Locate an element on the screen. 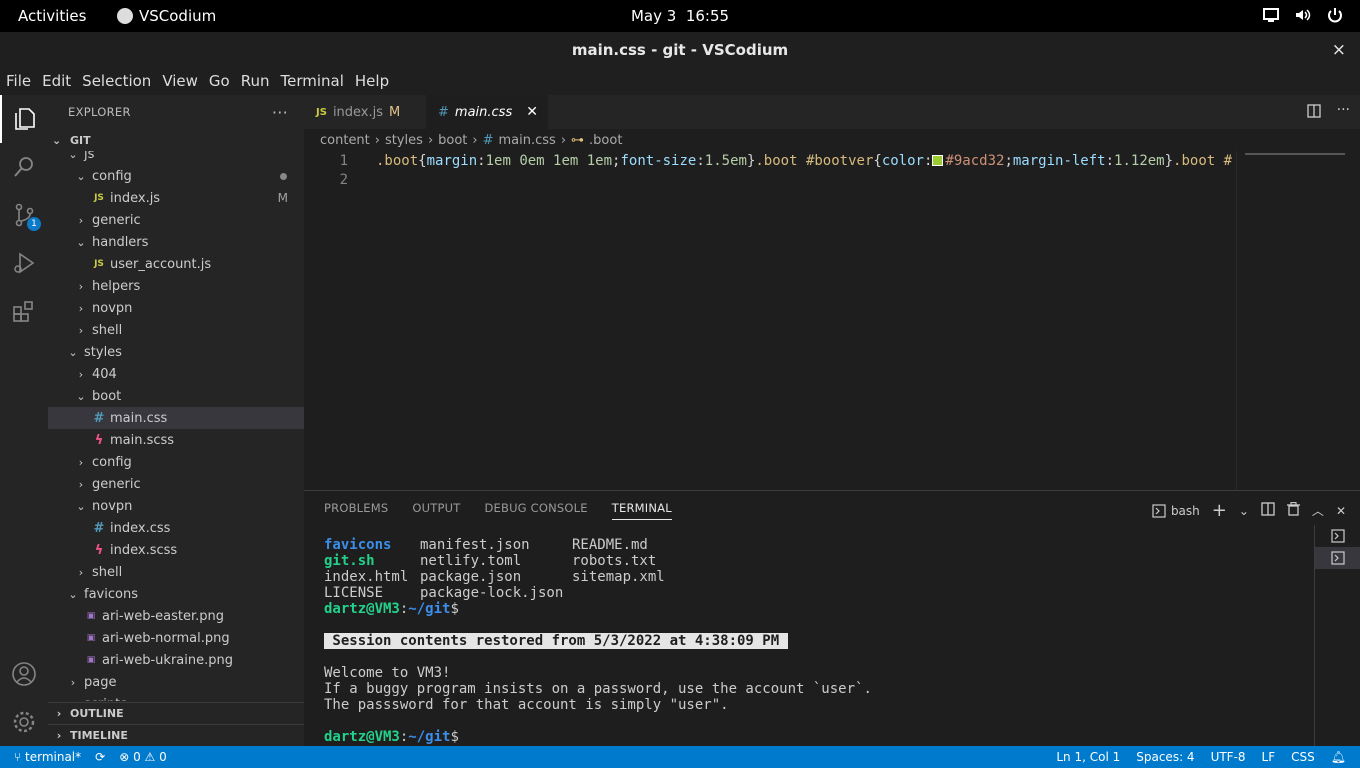 The height and width of the screenshot is (768, 1360). tree-folder: ⌄ handlers is located at coordinates (176, 242).